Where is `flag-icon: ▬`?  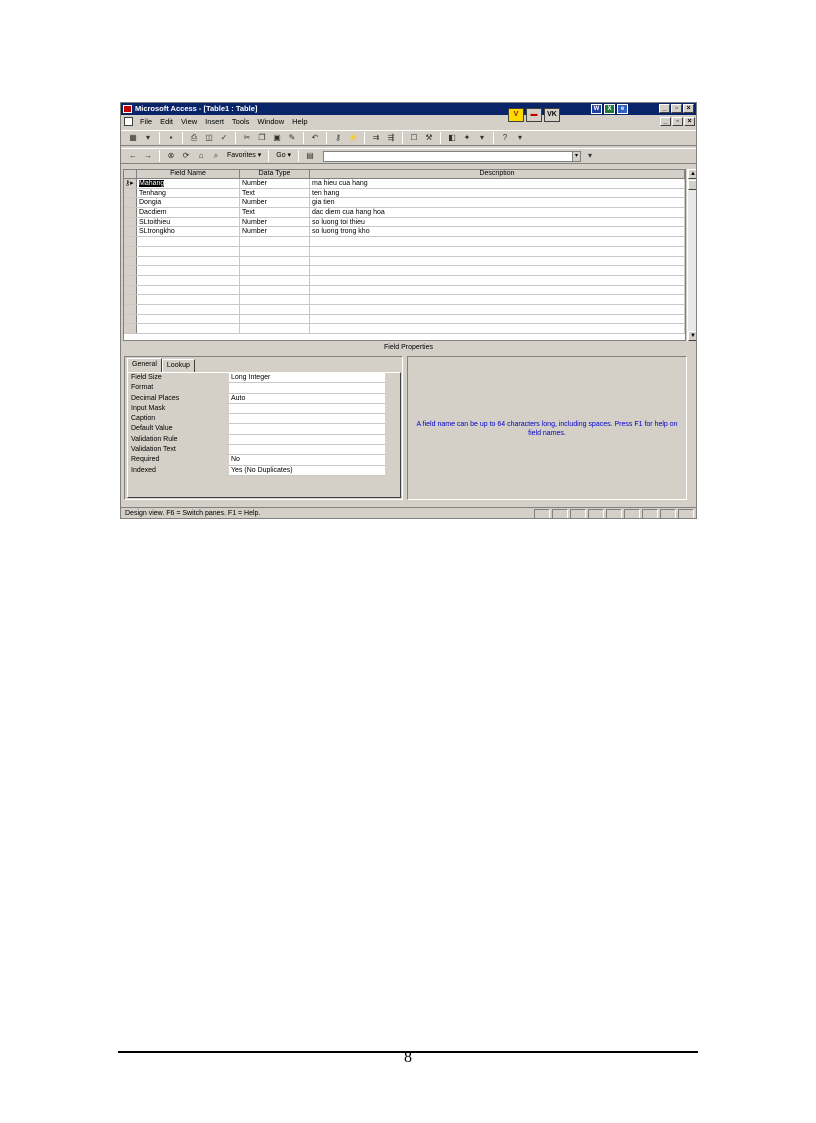
flag-icon: ▬ is located at coordinates (534, 115).